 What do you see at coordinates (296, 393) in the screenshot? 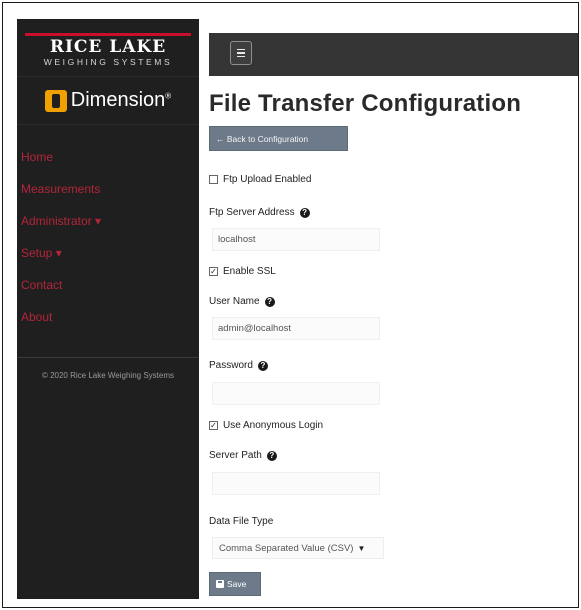
I see `password-input` at bounding box center [296, 393].